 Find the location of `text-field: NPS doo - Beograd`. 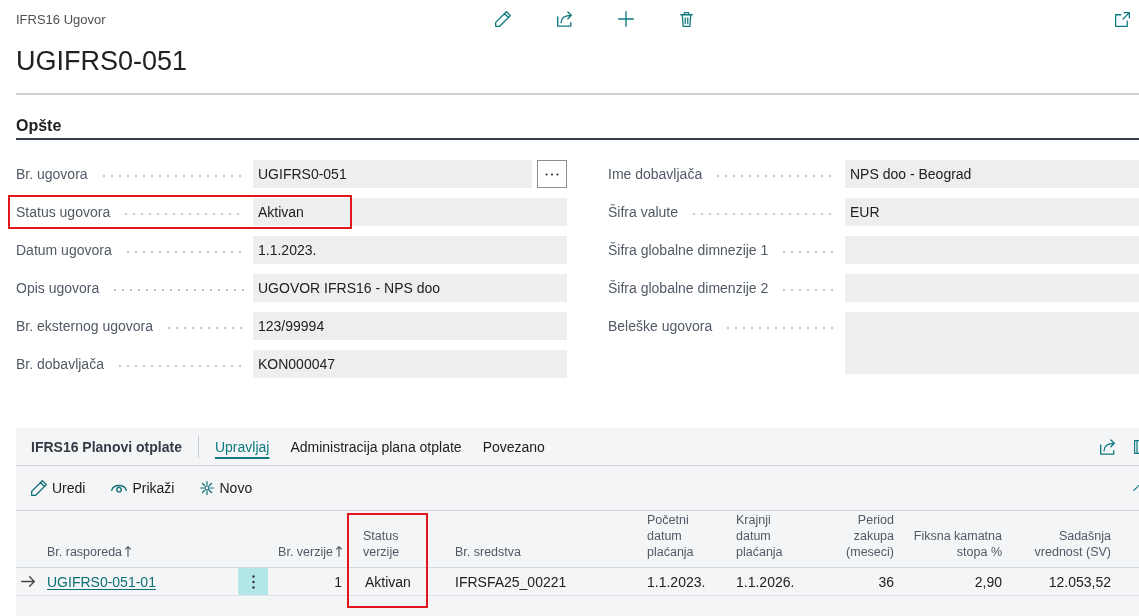

text-field: NPS doo - Beograd is located at coordinates (992, 174).